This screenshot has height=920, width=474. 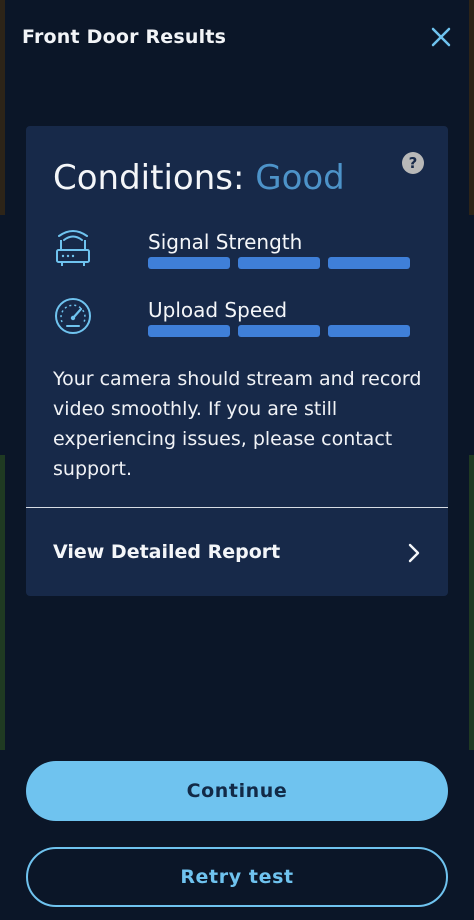 What do you see at coordinates (225, 242) in the screenshot?
I see `metric-label: Signal Strength` at bounding box center [225, 242].